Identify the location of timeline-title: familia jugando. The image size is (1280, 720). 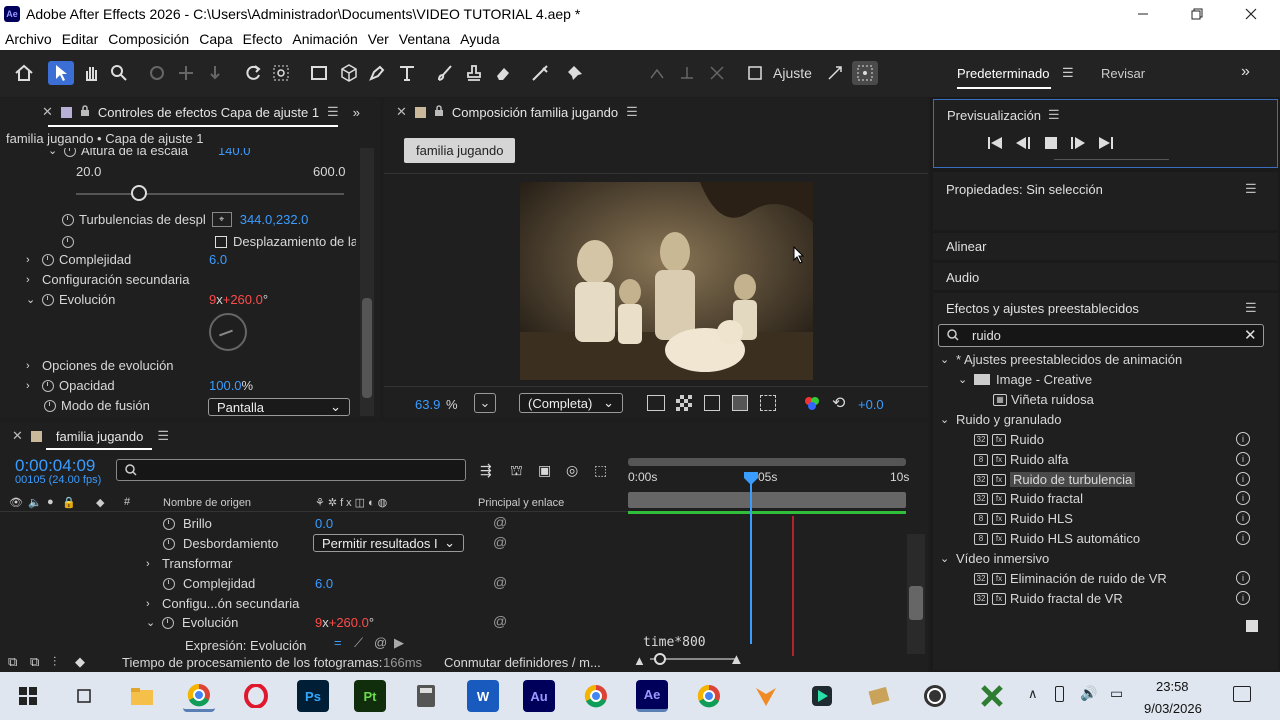
(99, 436).